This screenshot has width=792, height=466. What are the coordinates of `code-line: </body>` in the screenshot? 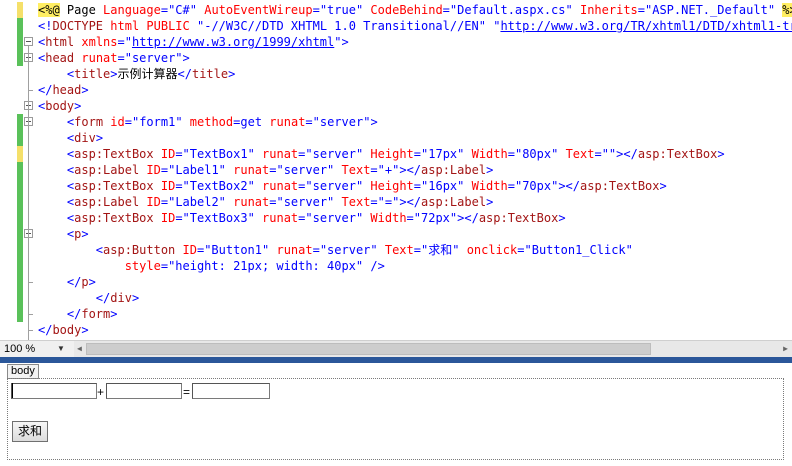 It's located at (396, 330).